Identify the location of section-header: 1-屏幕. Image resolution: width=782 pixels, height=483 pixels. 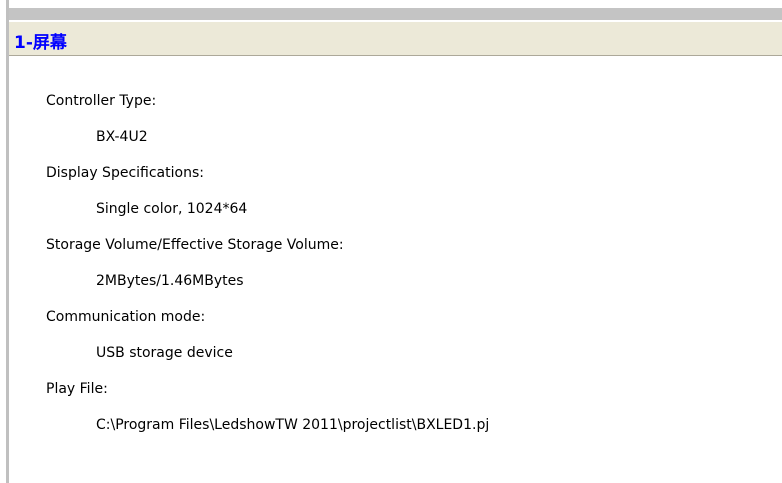
(395, 39).